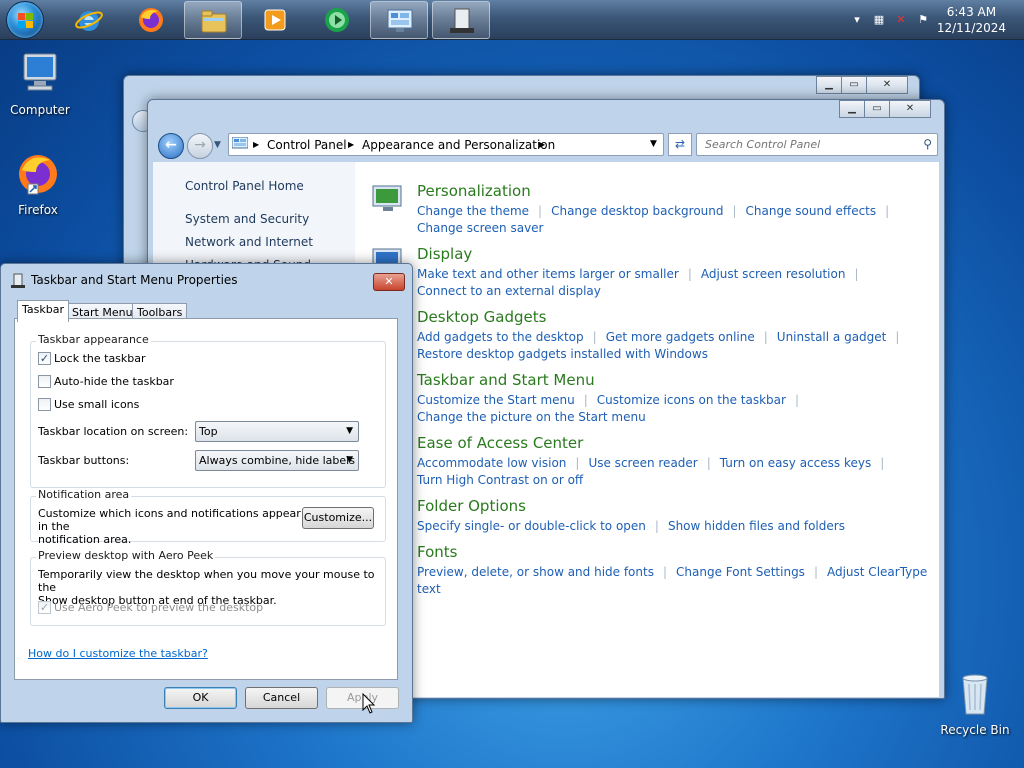 This screenshot has height=768, width=1024. Describe the element at coordinates (92, 358) in the screenshot. I see `lock-taskbar-checkbox: ✓ Lock the taskbar` at that location.